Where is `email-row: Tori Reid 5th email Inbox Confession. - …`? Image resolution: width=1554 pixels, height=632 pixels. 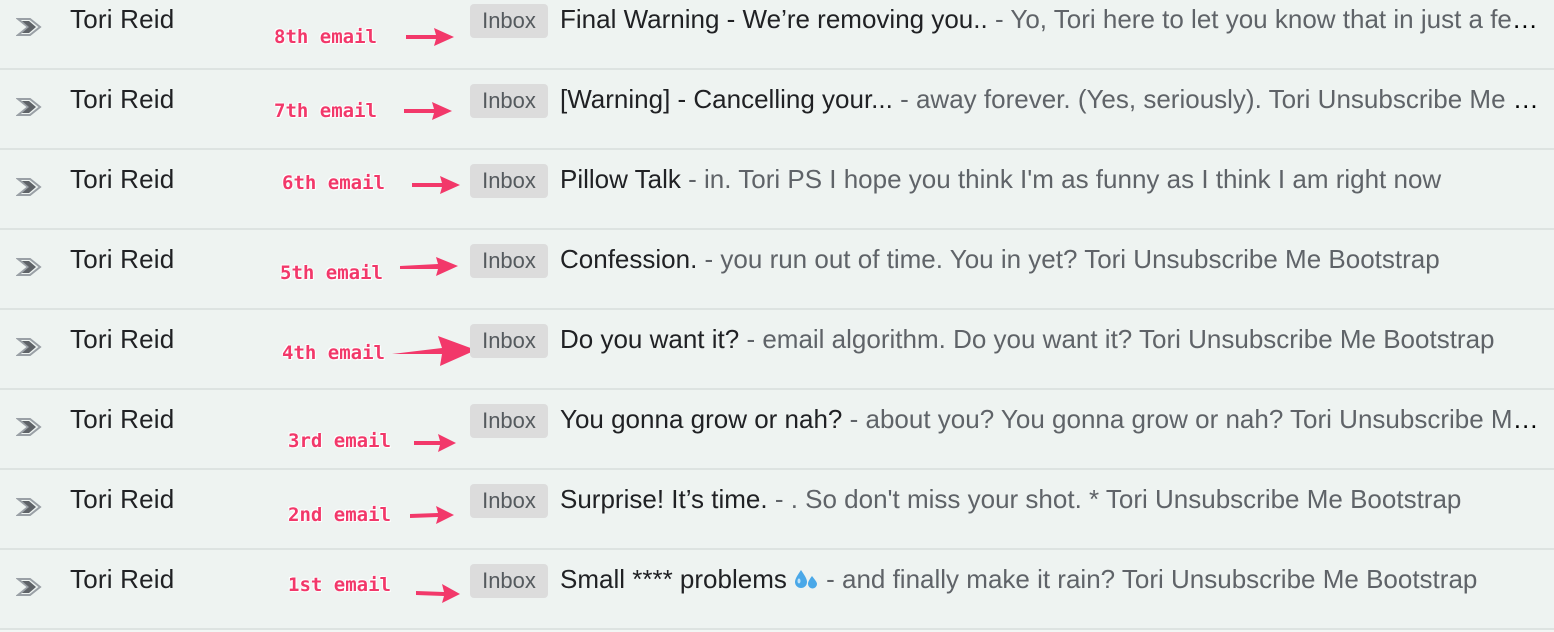 email-row: Tori Reid 5th email Inbox Confession. - … is located at coordinates (777, 270).